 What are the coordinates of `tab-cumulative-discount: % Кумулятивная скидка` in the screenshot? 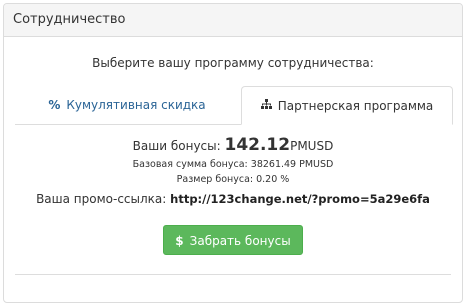 It's located at (127, 105).